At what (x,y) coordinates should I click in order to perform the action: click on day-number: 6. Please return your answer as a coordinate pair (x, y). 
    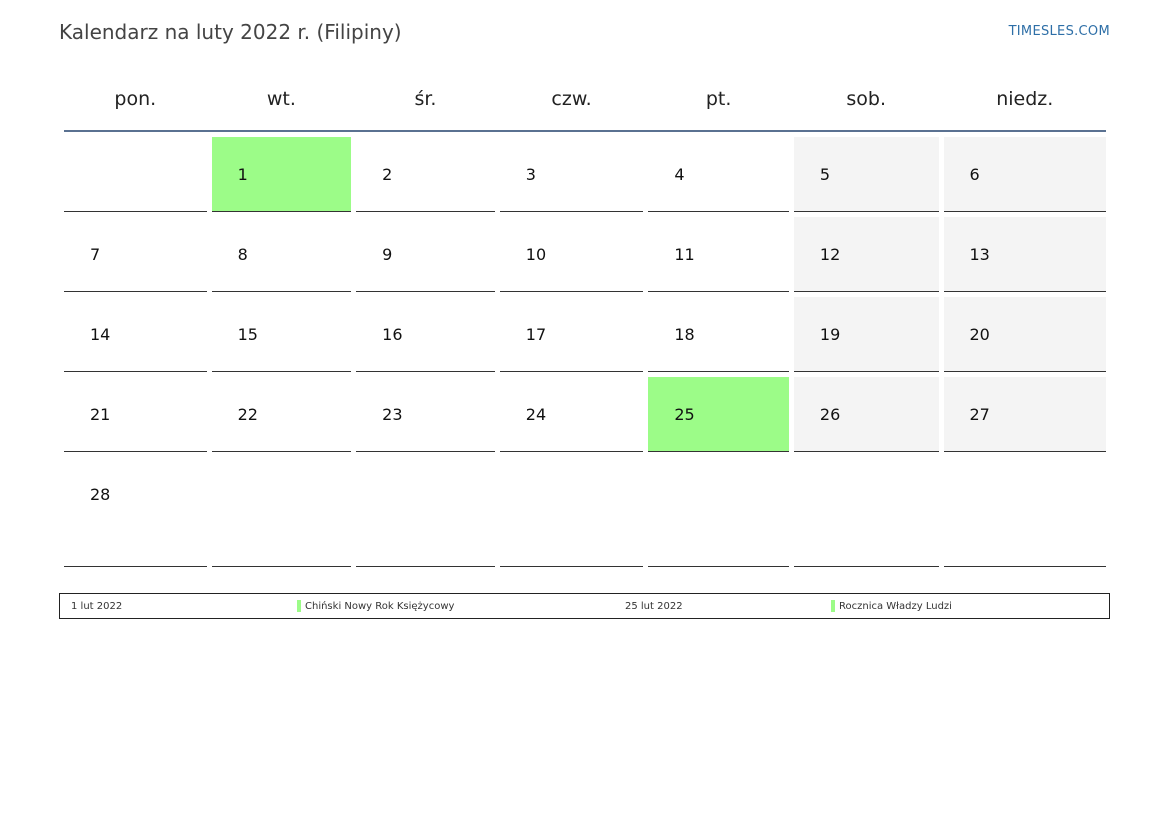
    Looking at the image, I should click on (974, 174).